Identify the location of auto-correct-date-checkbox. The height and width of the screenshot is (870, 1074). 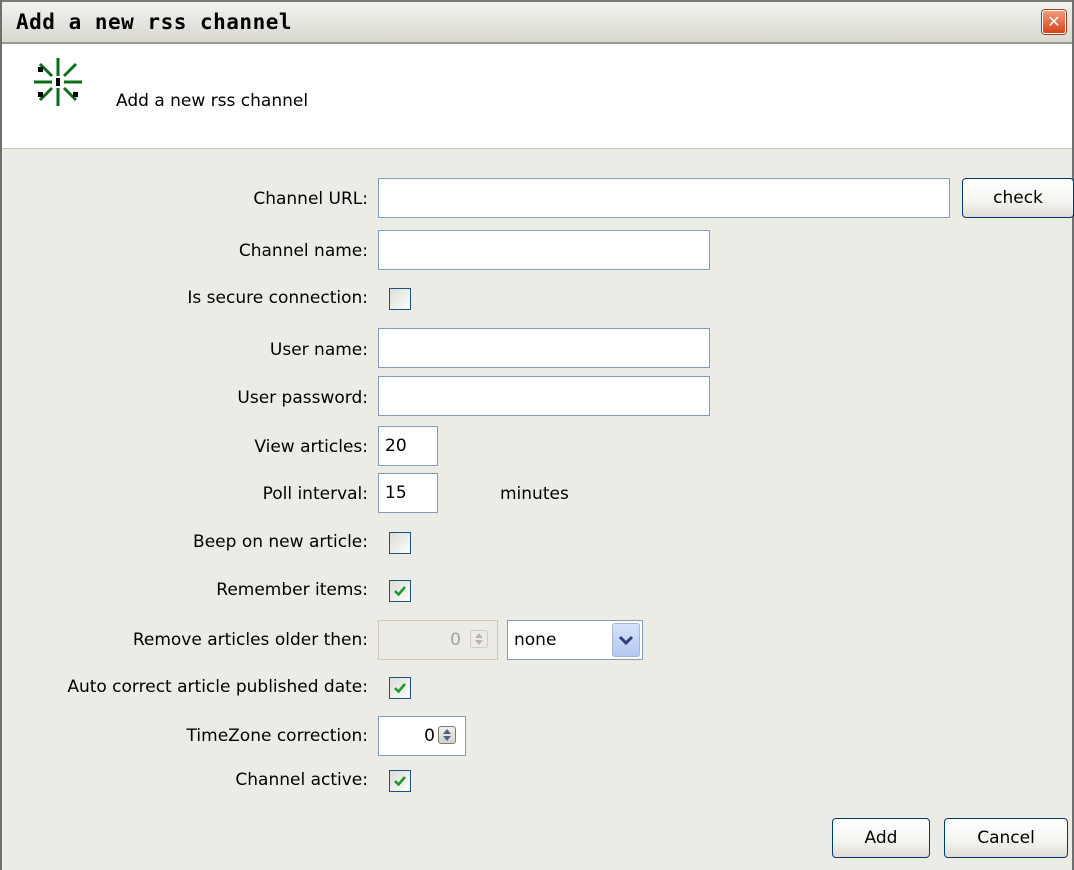
(400, 688).